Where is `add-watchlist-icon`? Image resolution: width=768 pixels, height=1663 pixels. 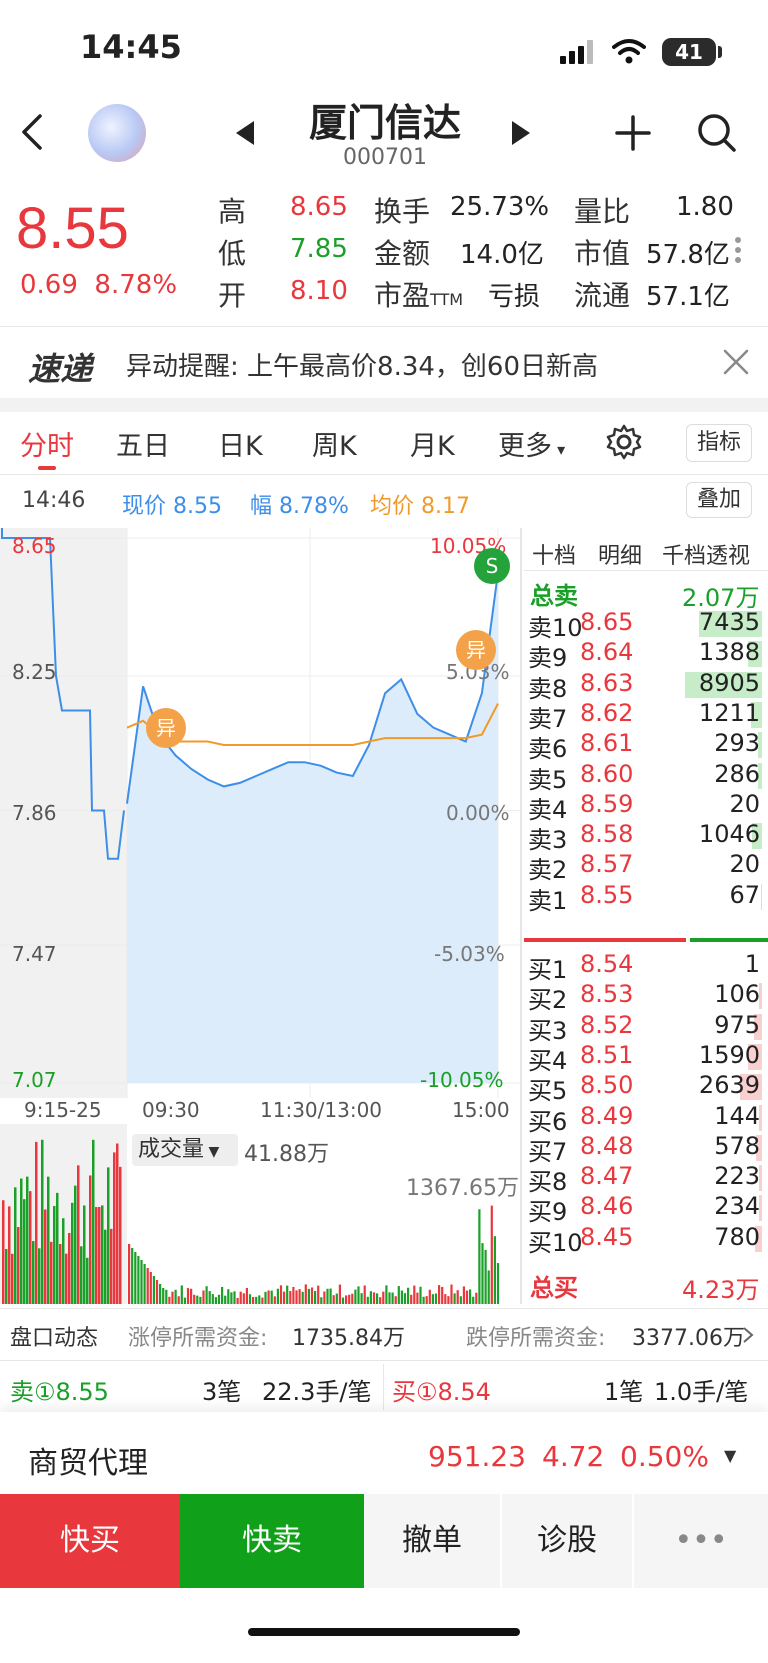
add-watchlist-icon is located at coordinates (633, 133).